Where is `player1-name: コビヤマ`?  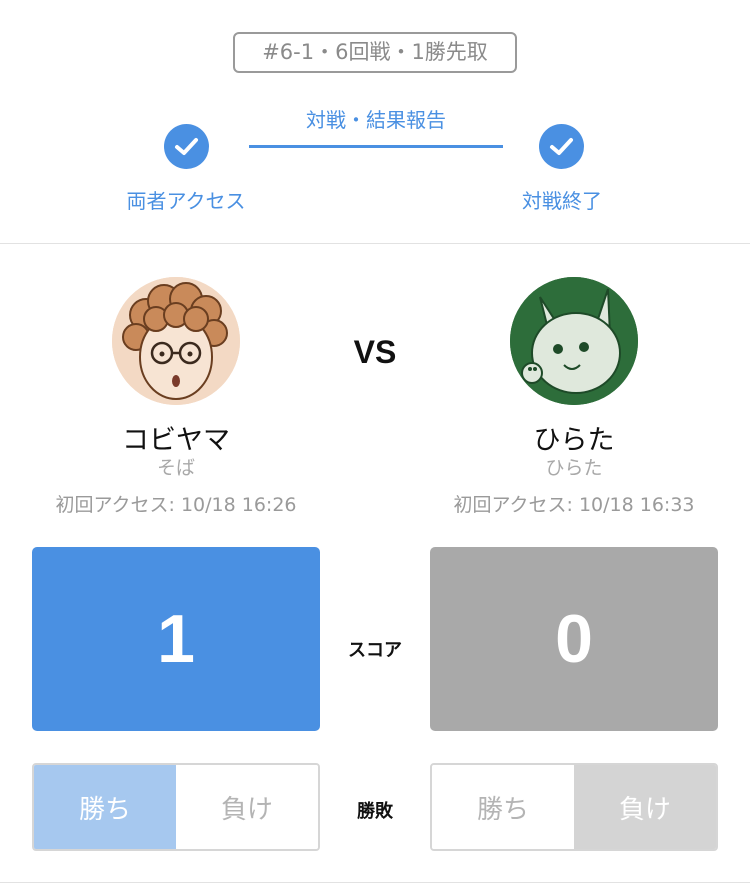
player1-name: コビヤマ is located at coordinates (176, 440).